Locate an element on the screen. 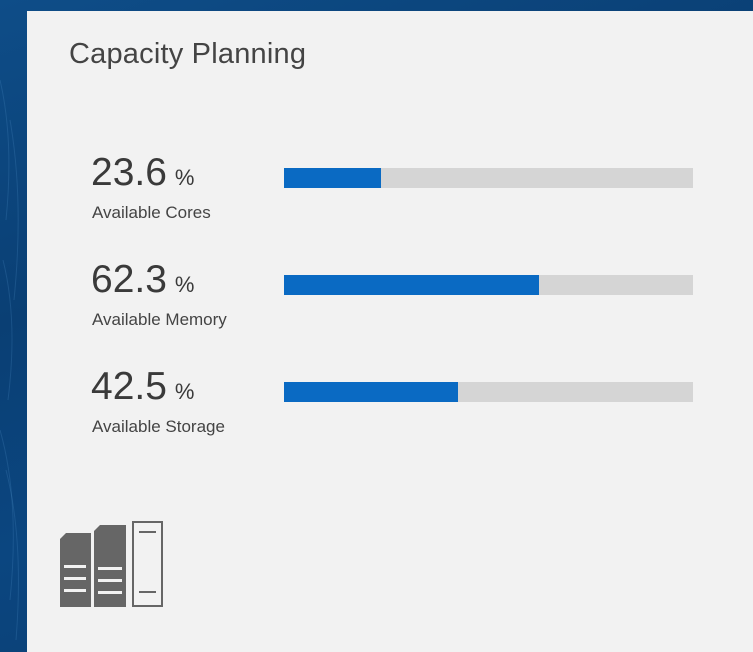  metric-label: Available Memory is located at coordinates (159, 319).